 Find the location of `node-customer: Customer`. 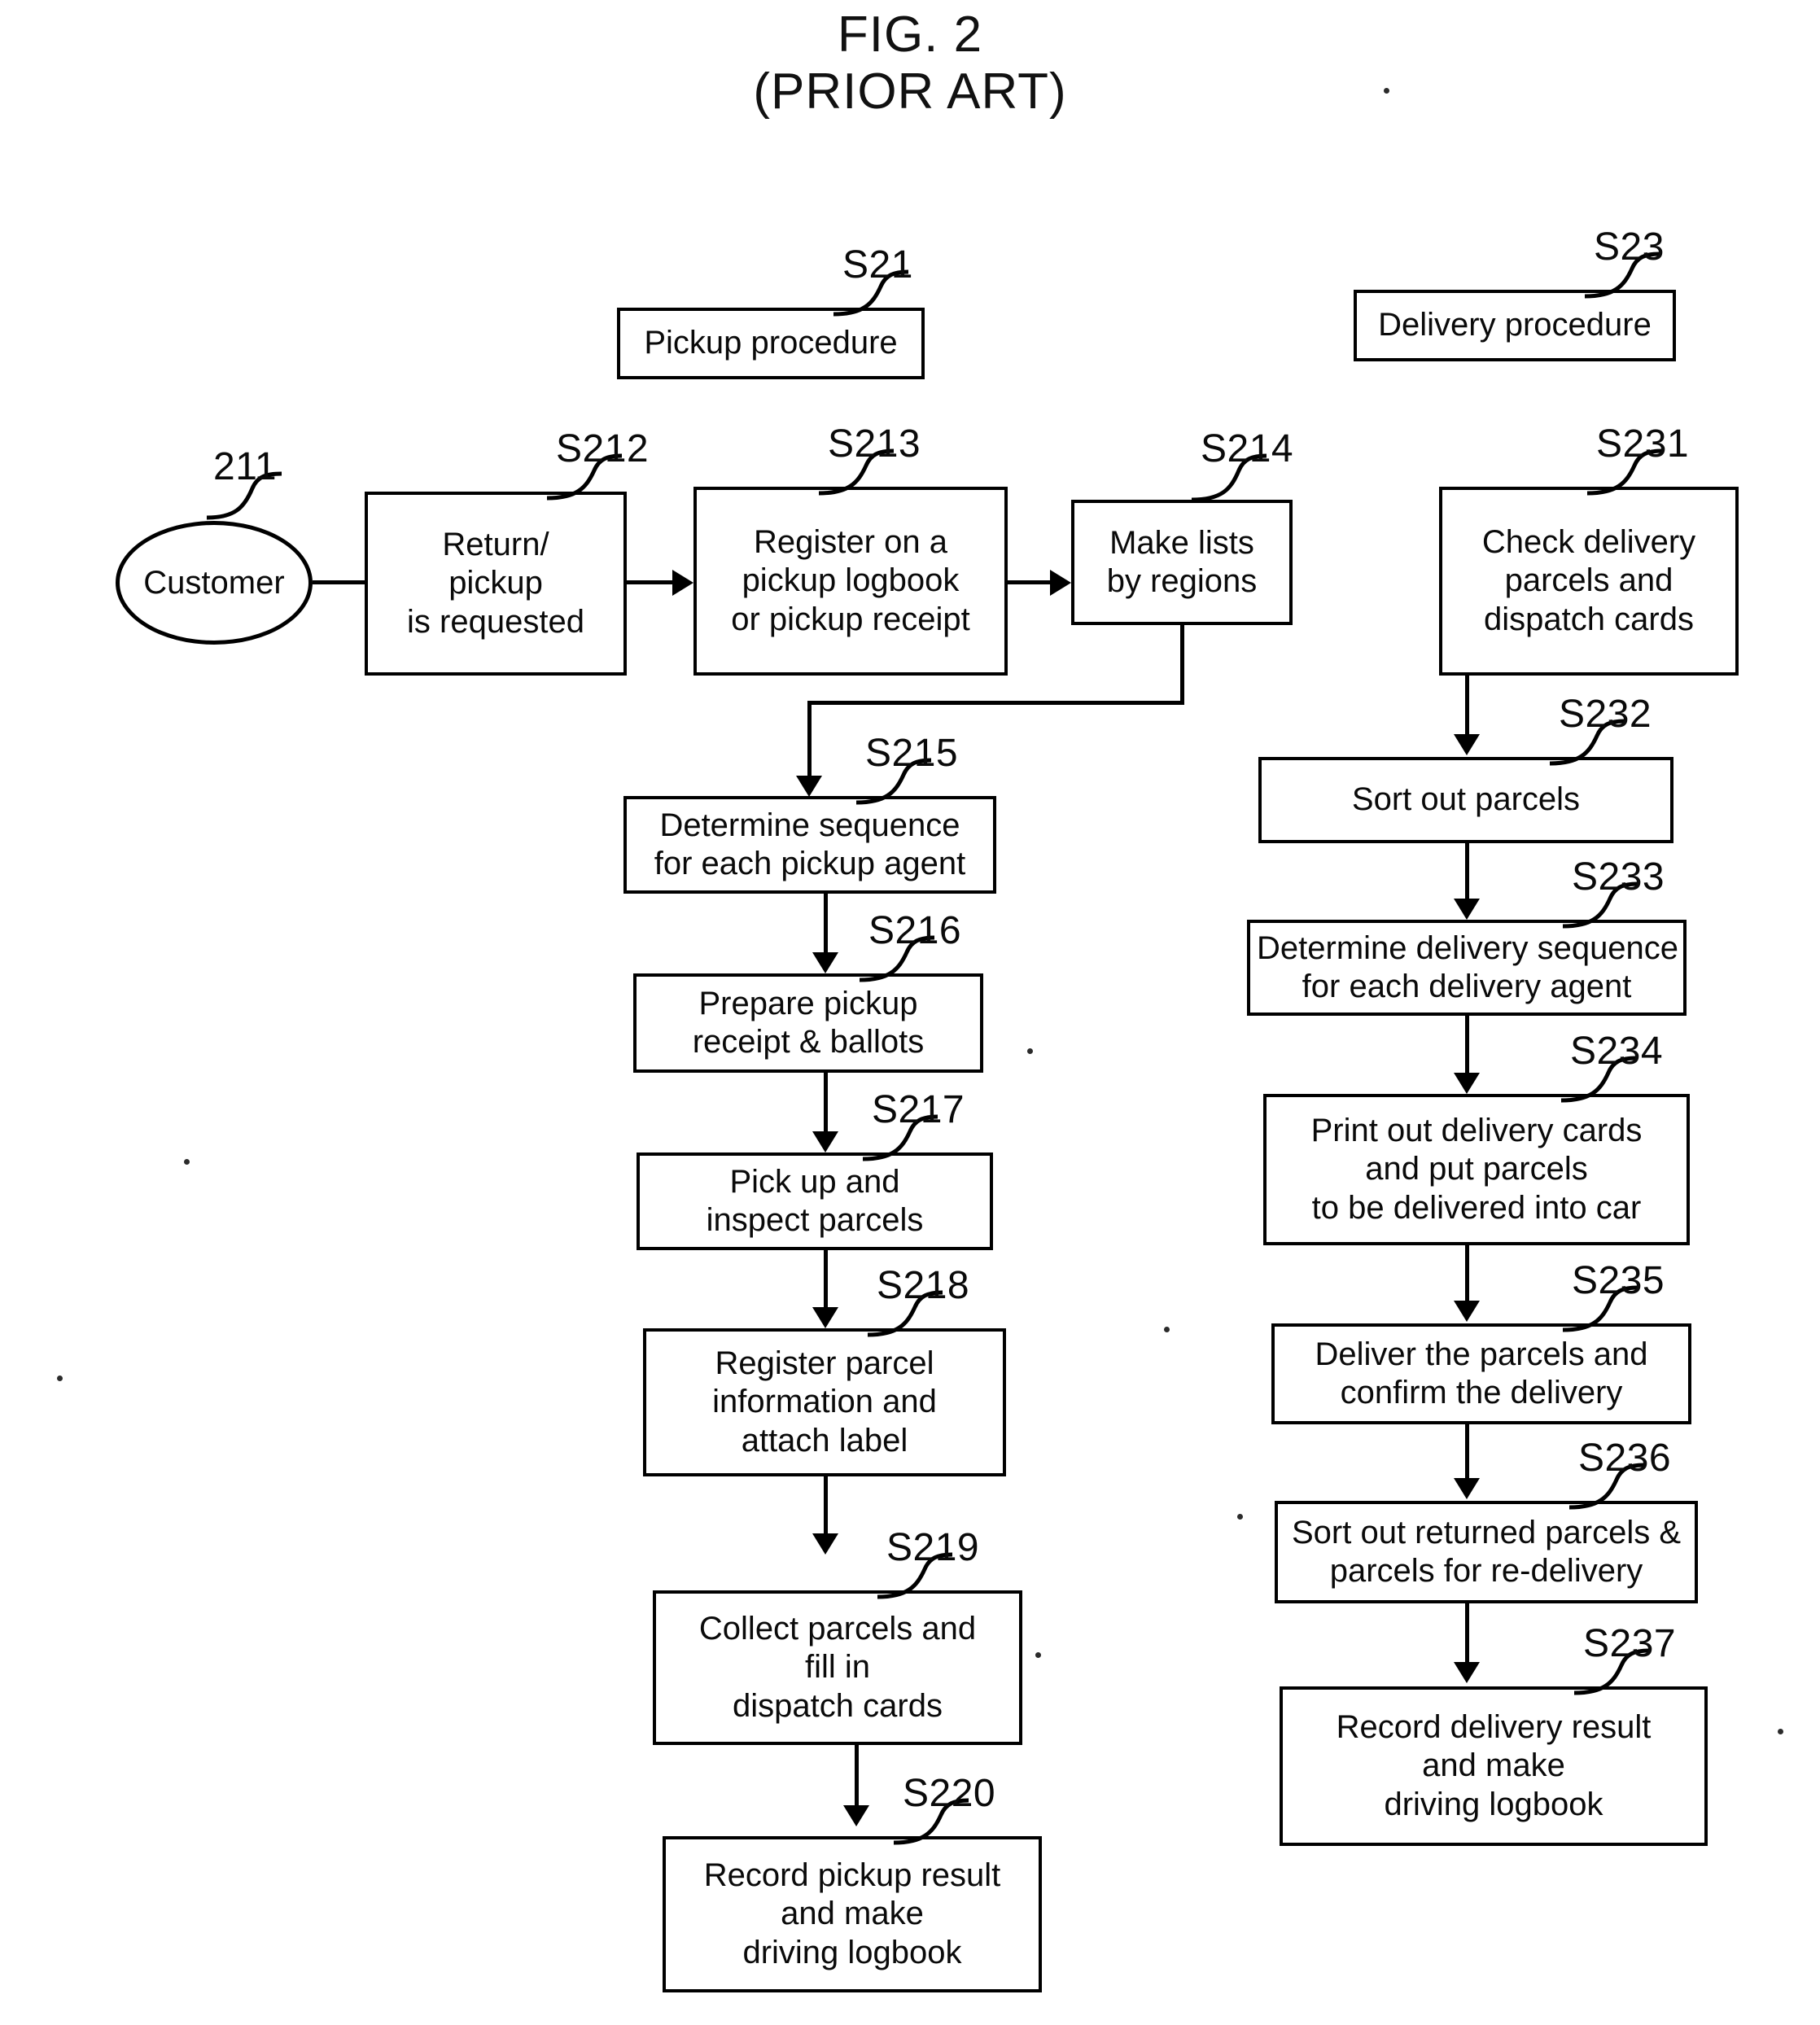

node-customer: Customer is located at coordinates (215, 583).